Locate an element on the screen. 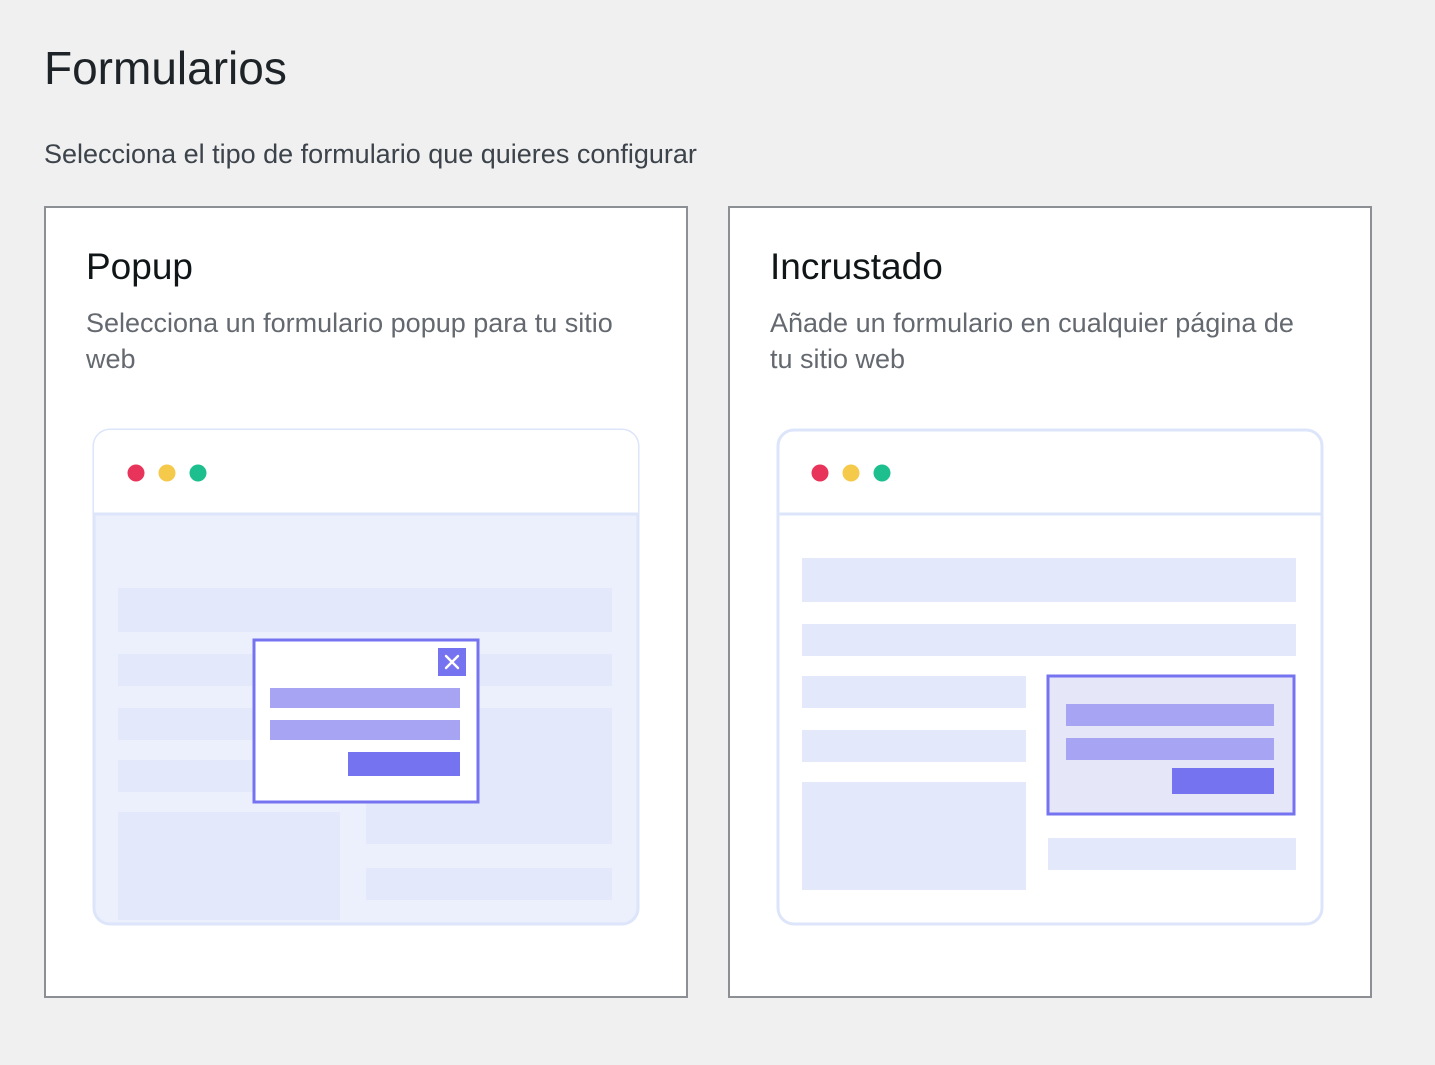 The width and height of the screenshot is (1435, 1065). page-title: Formularios is located at coordinates (165, 68).